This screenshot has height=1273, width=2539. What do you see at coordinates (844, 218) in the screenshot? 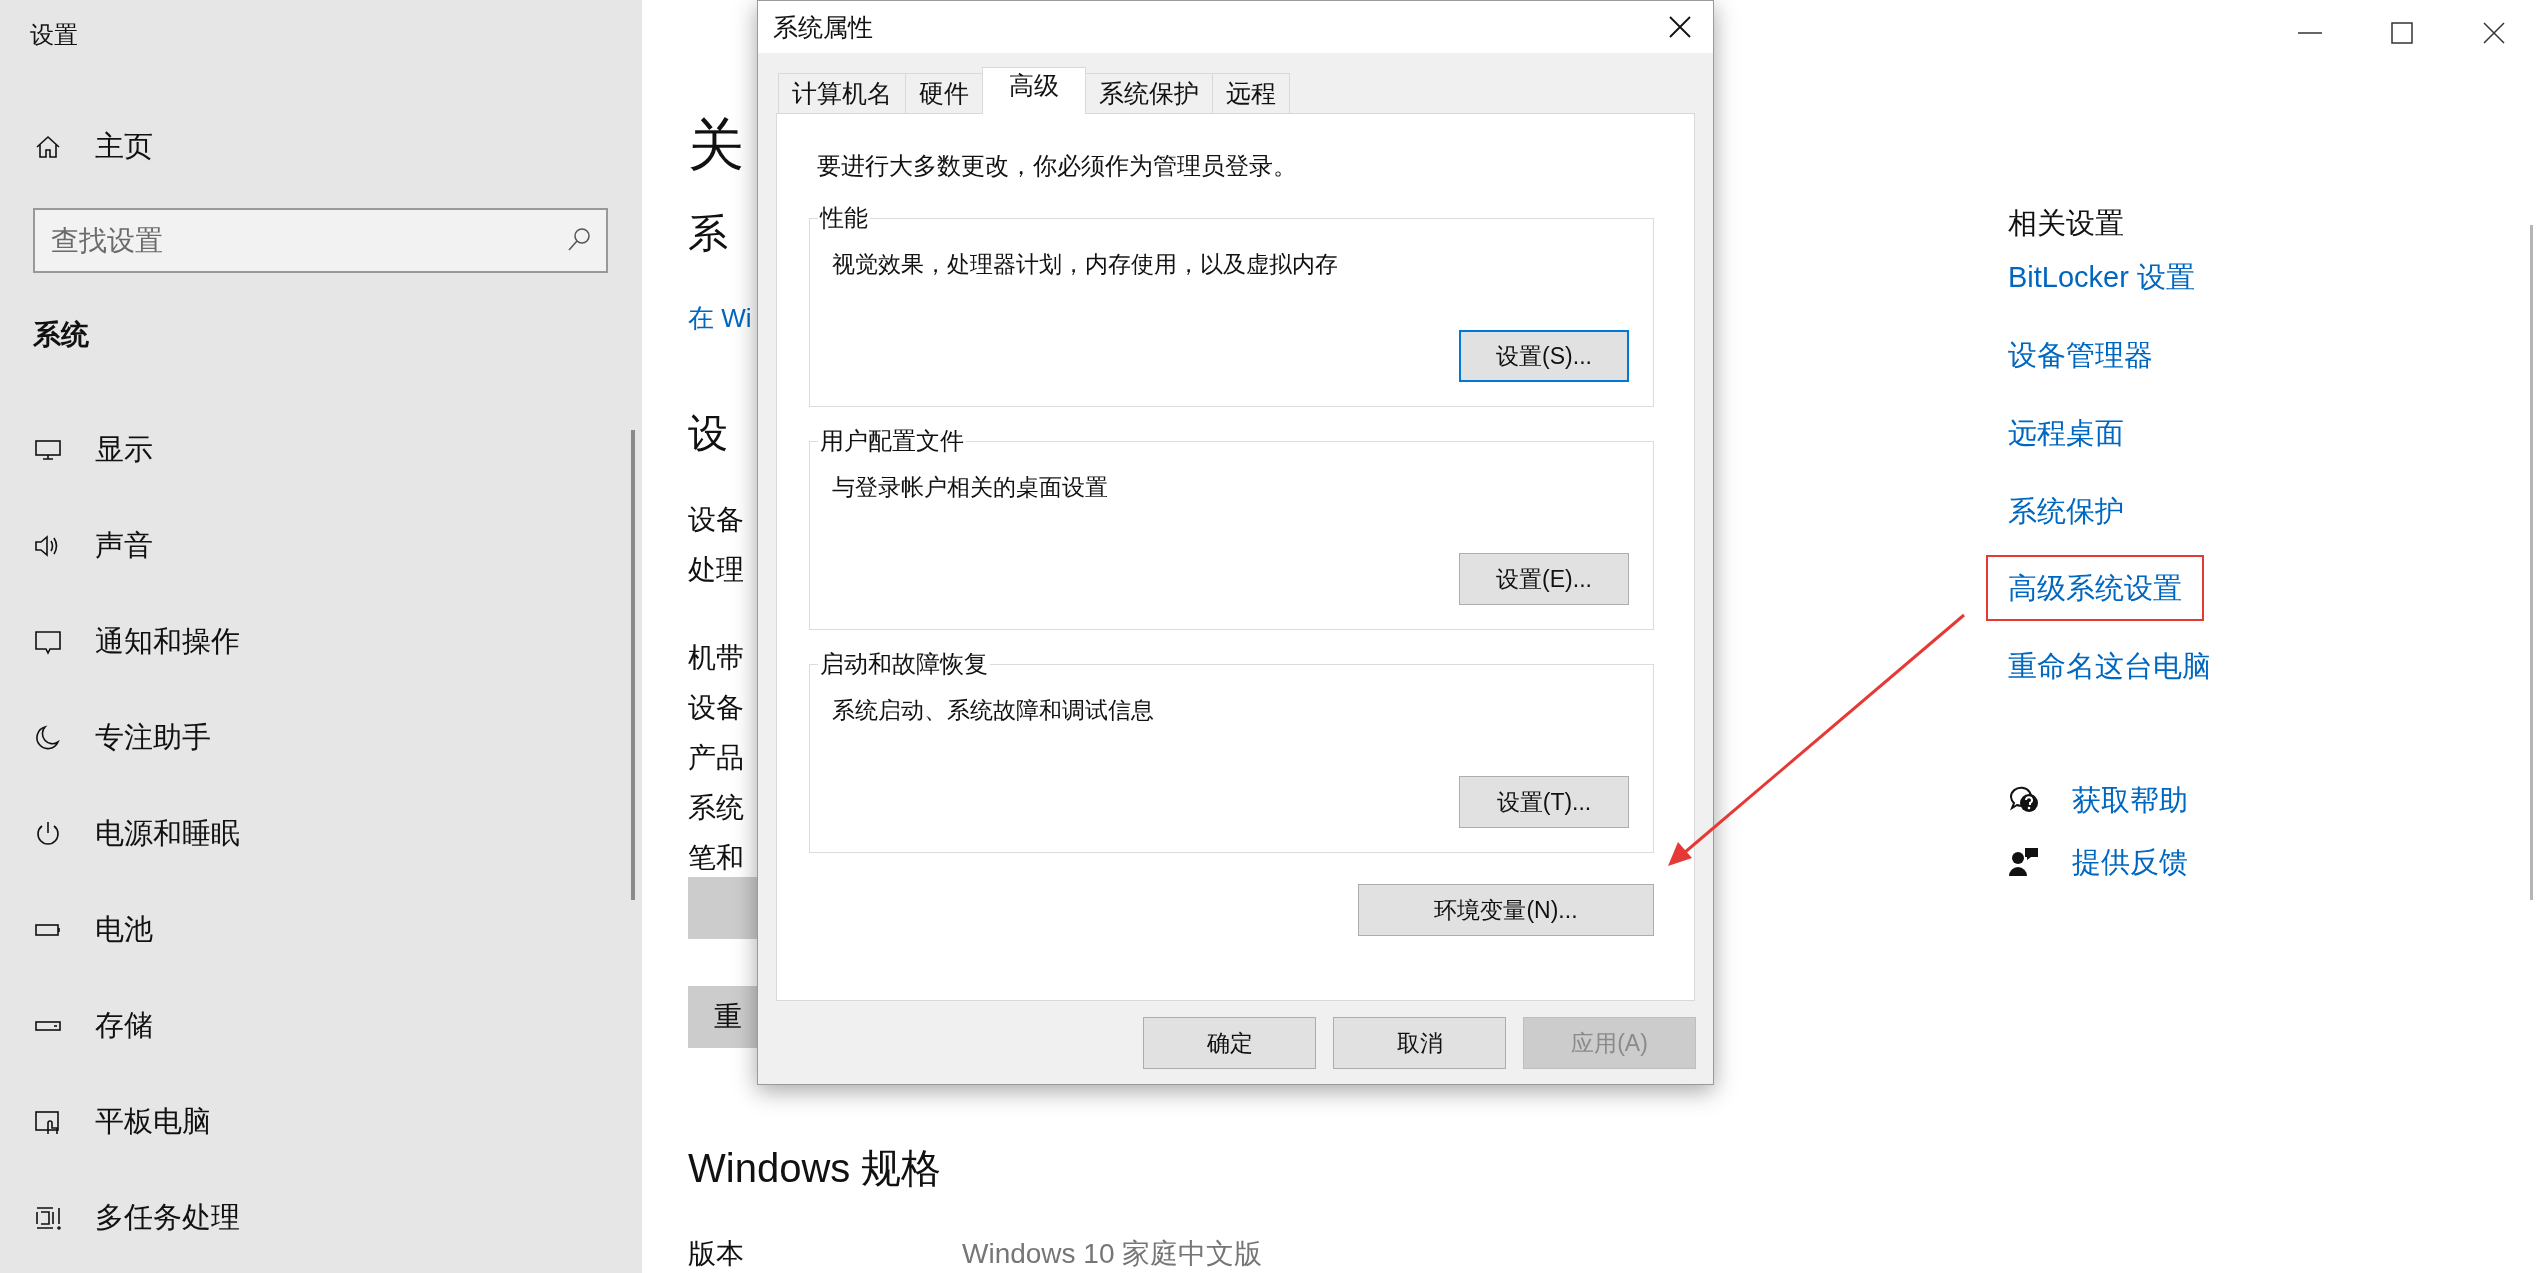
I see `group-legend: 性能` at bounding box center [844, 218].